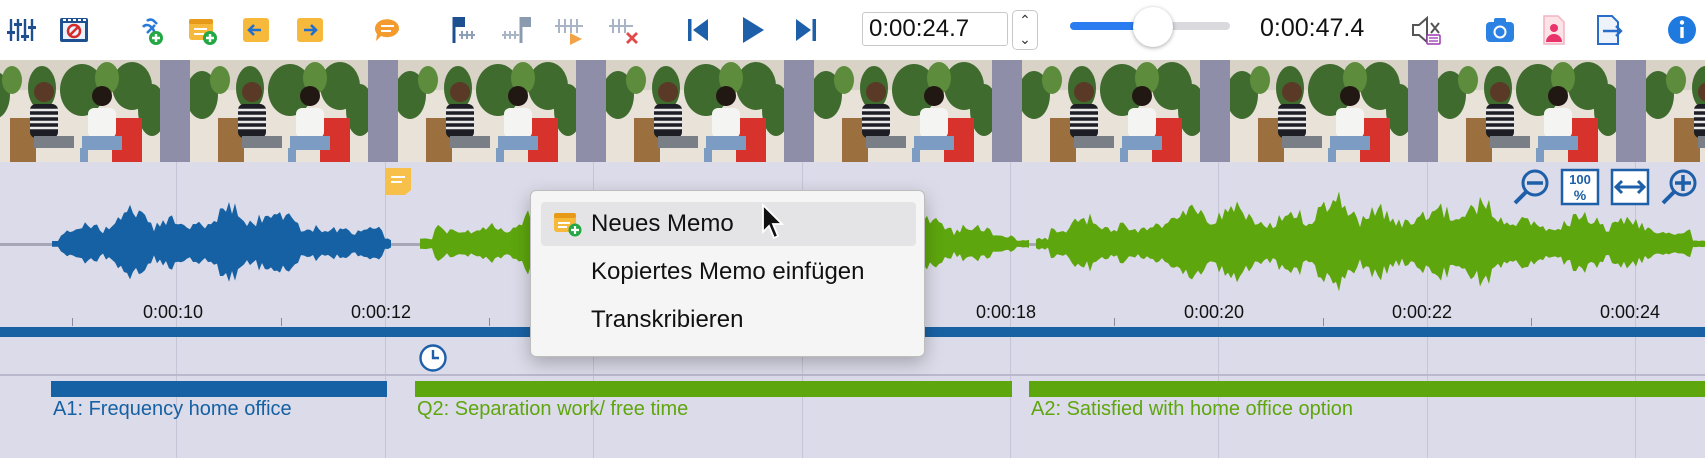 The height and width of the screenshot is (458, 1705). I want to click on total-time: 0:00:47.4, so click(1312, 28).